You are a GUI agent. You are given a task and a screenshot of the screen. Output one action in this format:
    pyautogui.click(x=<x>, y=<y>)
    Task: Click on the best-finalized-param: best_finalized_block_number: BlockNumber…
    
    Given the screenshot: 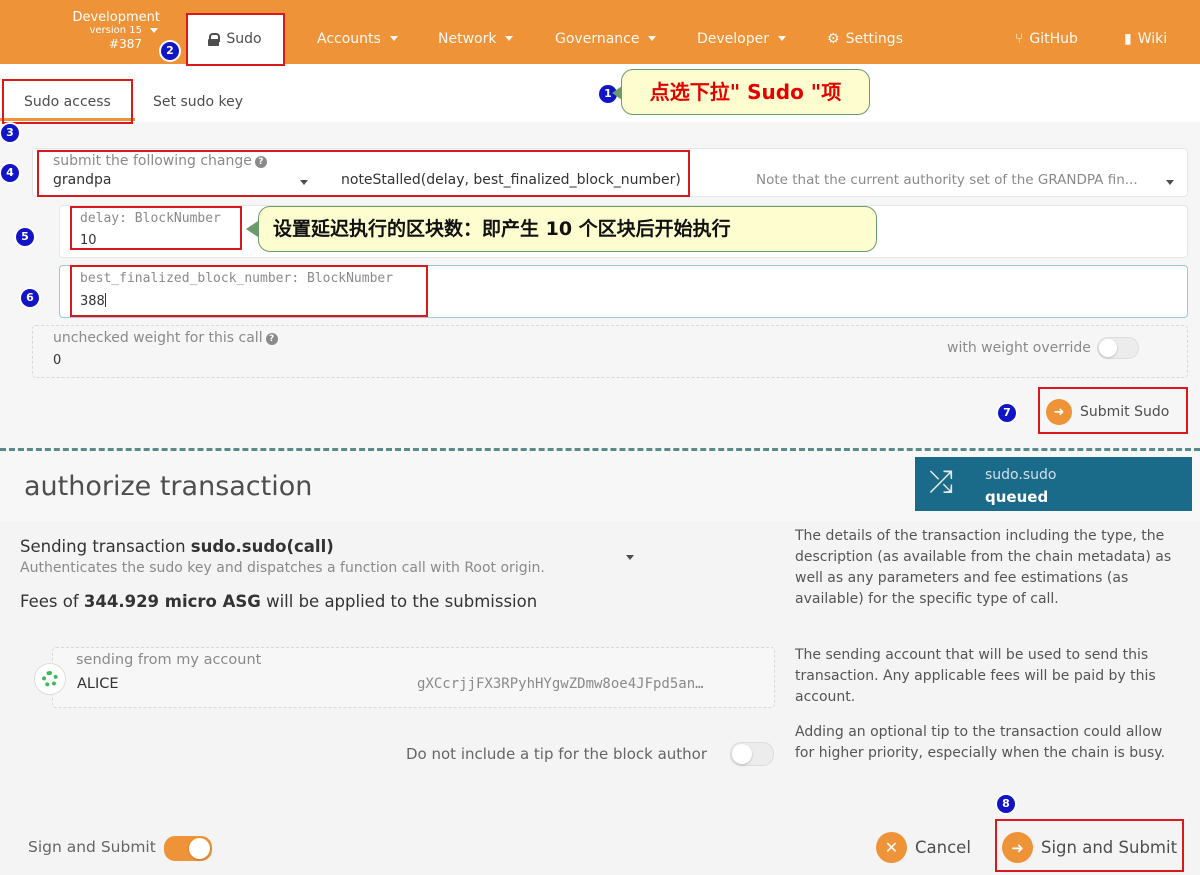 What is the action you would take?
    pyautogui.click(x=623, y=291)
    